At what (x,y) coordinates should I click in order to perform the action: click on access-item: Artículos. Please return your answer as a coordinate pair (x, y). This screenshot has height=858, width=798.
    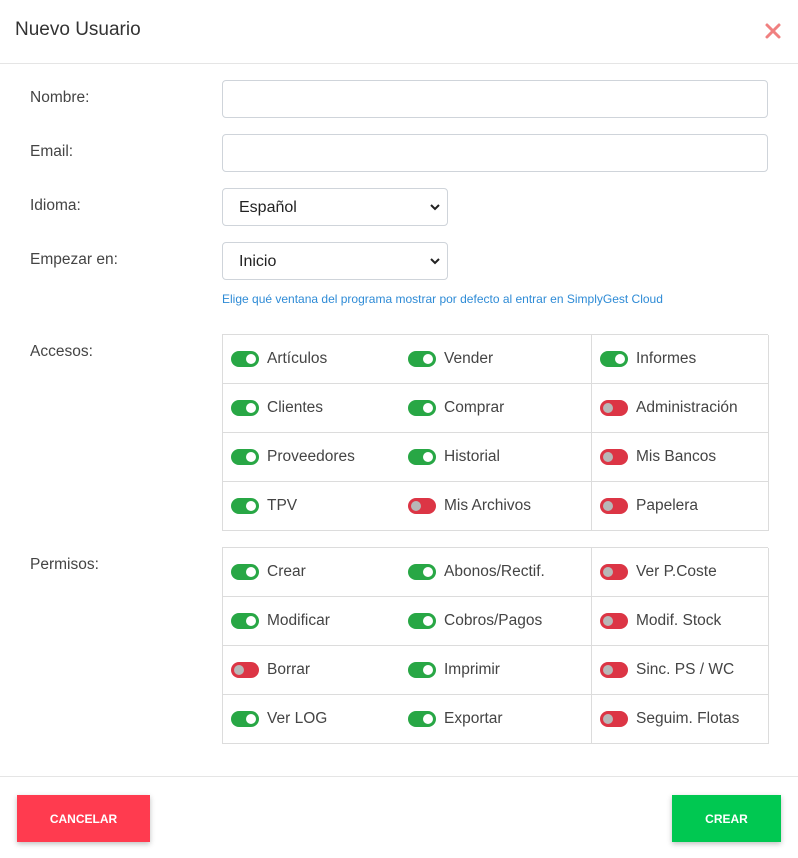
    Looking at the image, I should click on (312, 359).